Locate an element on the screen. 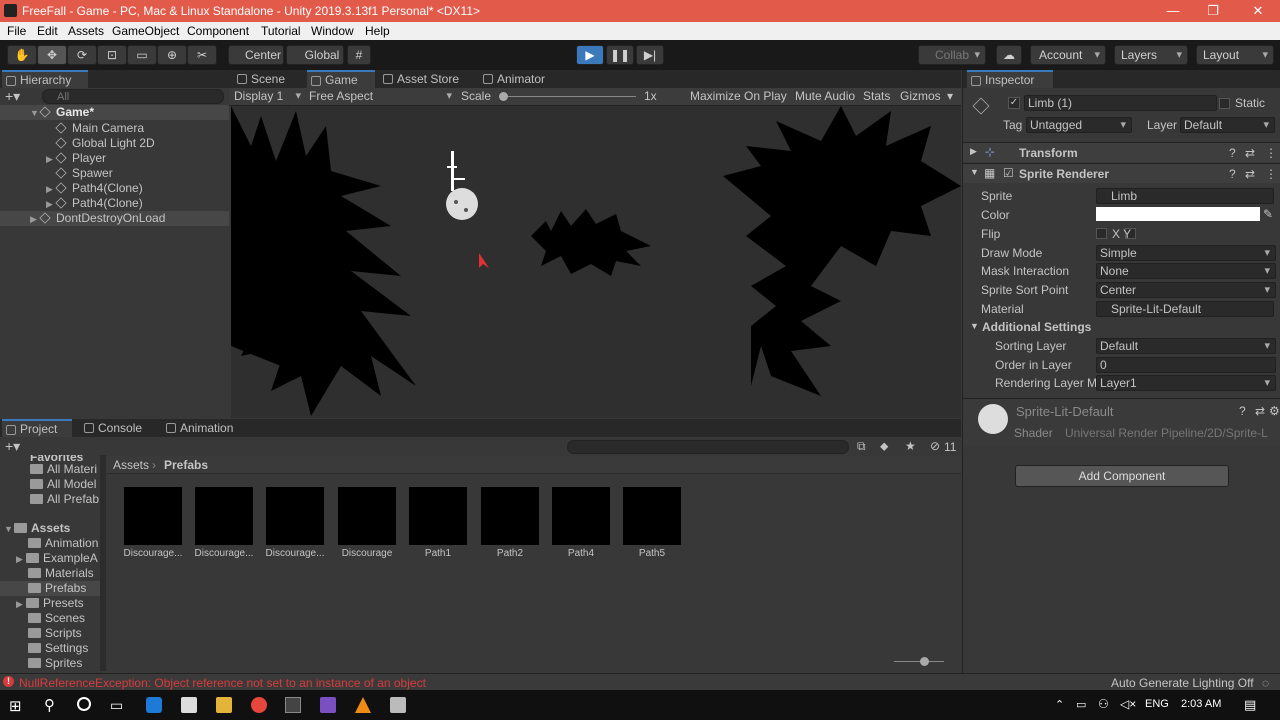 This screenshot has height=720, width=1280. transform-header: ▶ ⊹ Transform ? ⇄ ⋮ is located at coordinates (1121, 152).